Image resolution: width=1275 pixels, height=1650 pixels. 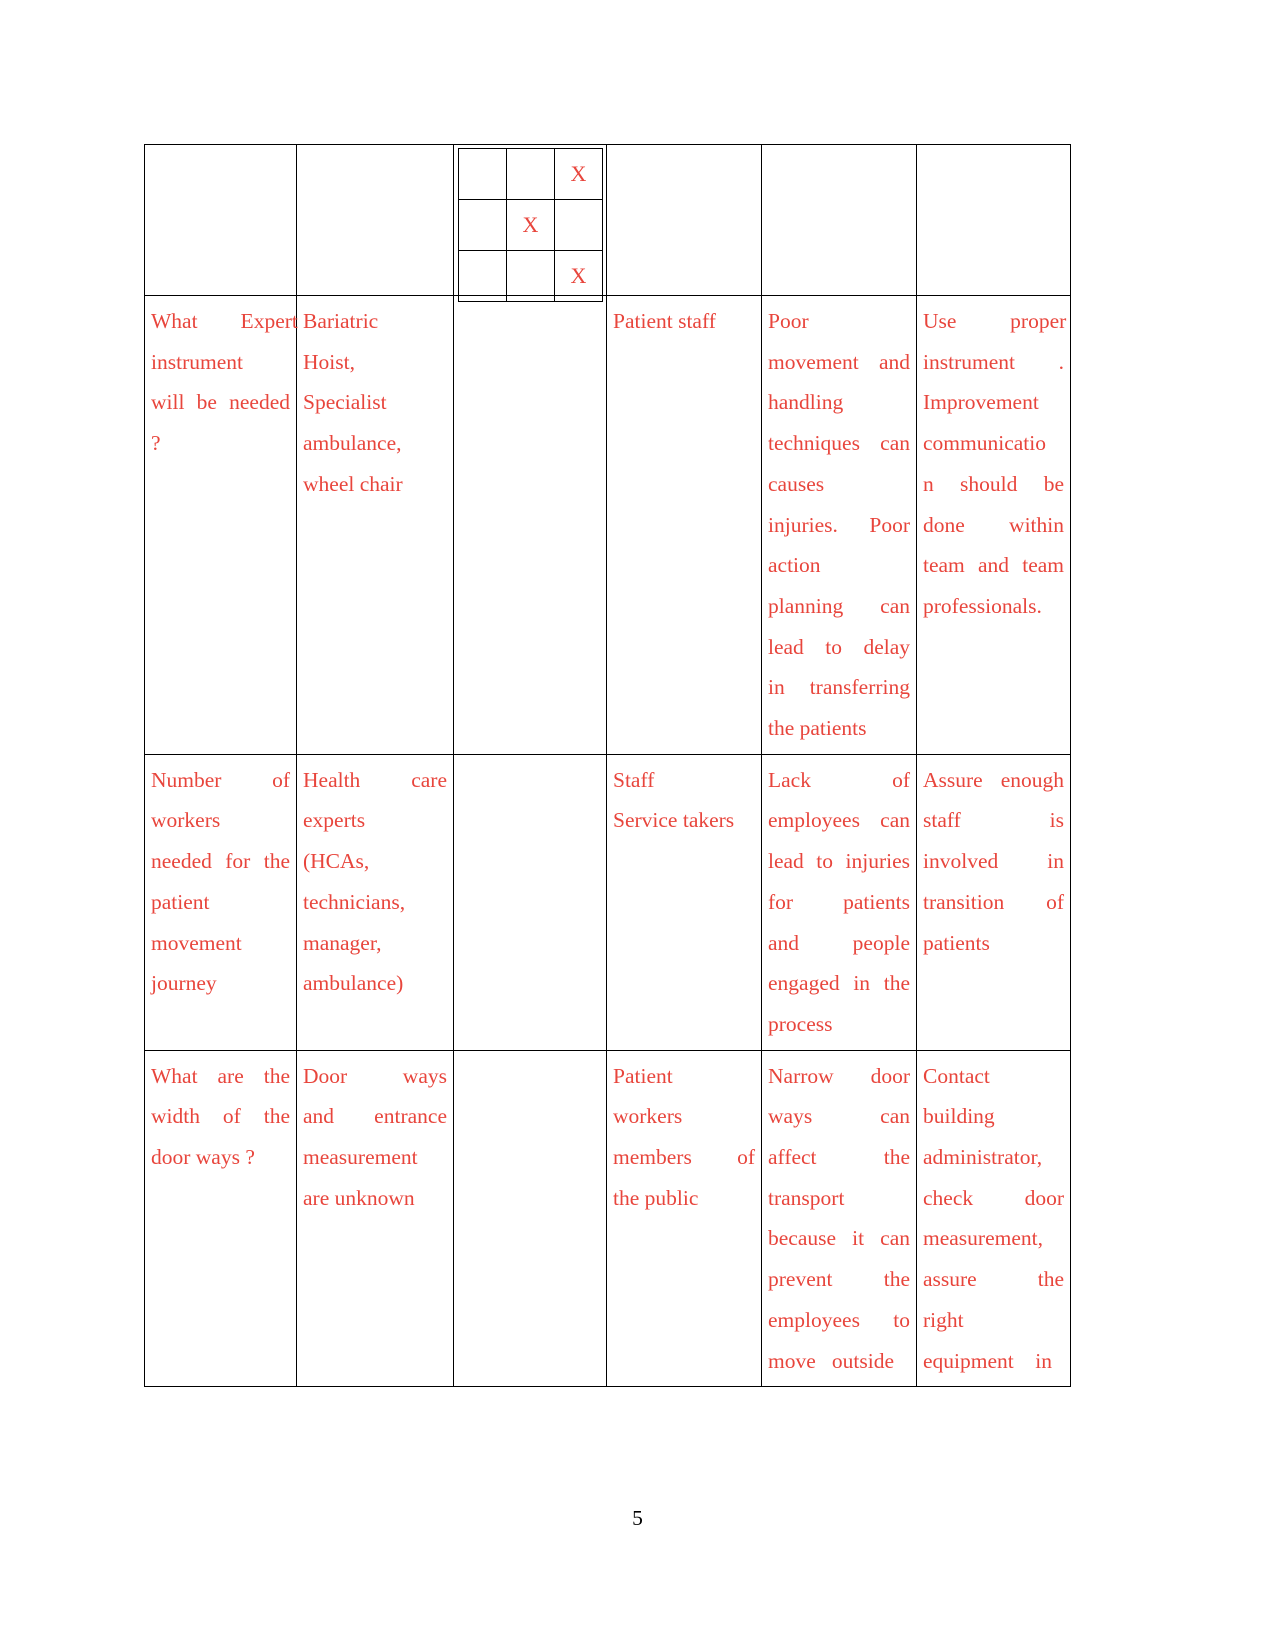 What do you see at coordinates (684, 1137) in the screenshot?
I see `cell-text: Patient workers members of the public` at bounding box center [684, 1137].